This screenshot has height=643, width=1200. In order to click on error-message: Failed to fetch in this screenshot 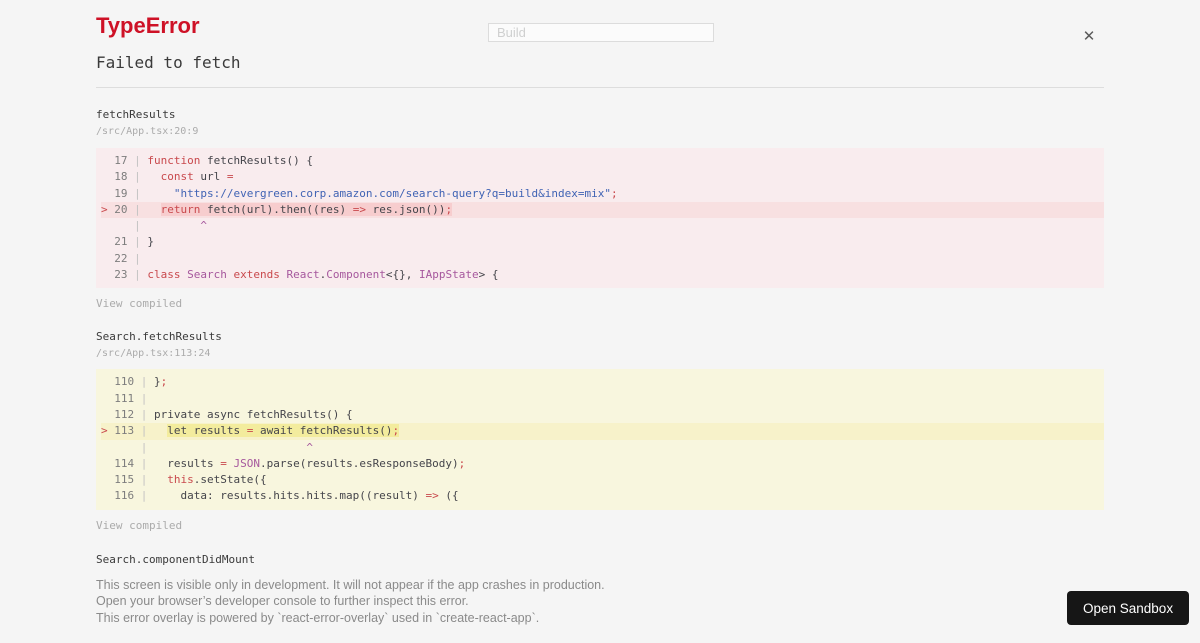, I will do `click(168, 62)`.